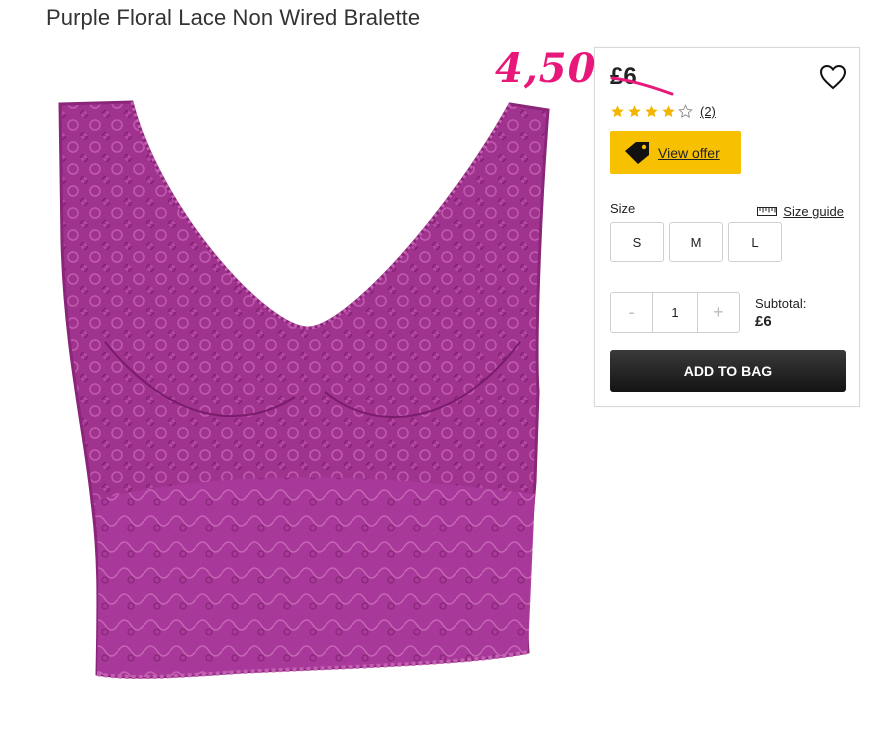 This screenshot has width=887, height=736. Describe the element at coordinates (755, 242) in the screenshot. I see `size-option-l: L` at that location.